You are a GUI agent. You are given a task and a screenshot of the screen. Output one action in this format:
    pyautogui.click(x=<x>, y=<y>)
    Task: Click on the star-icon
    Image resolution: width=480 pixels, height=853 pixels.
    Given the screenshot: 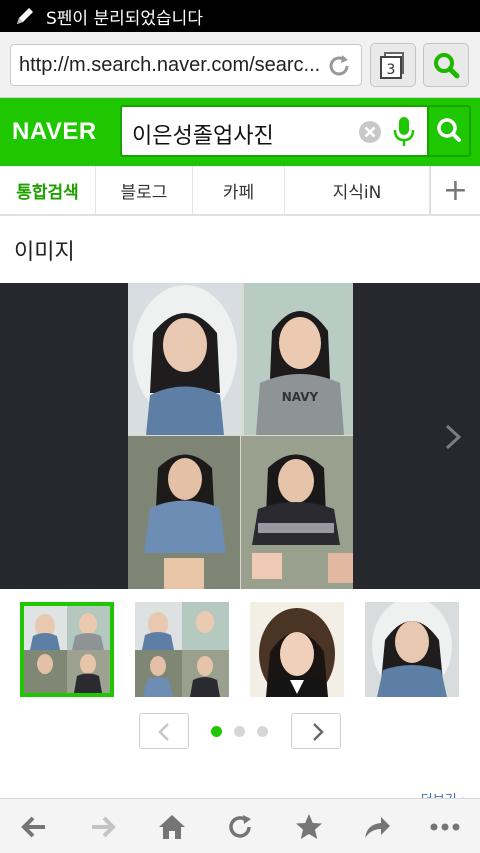 What is the action you would take?
    pyautogui.click(x=309, y=827)
    